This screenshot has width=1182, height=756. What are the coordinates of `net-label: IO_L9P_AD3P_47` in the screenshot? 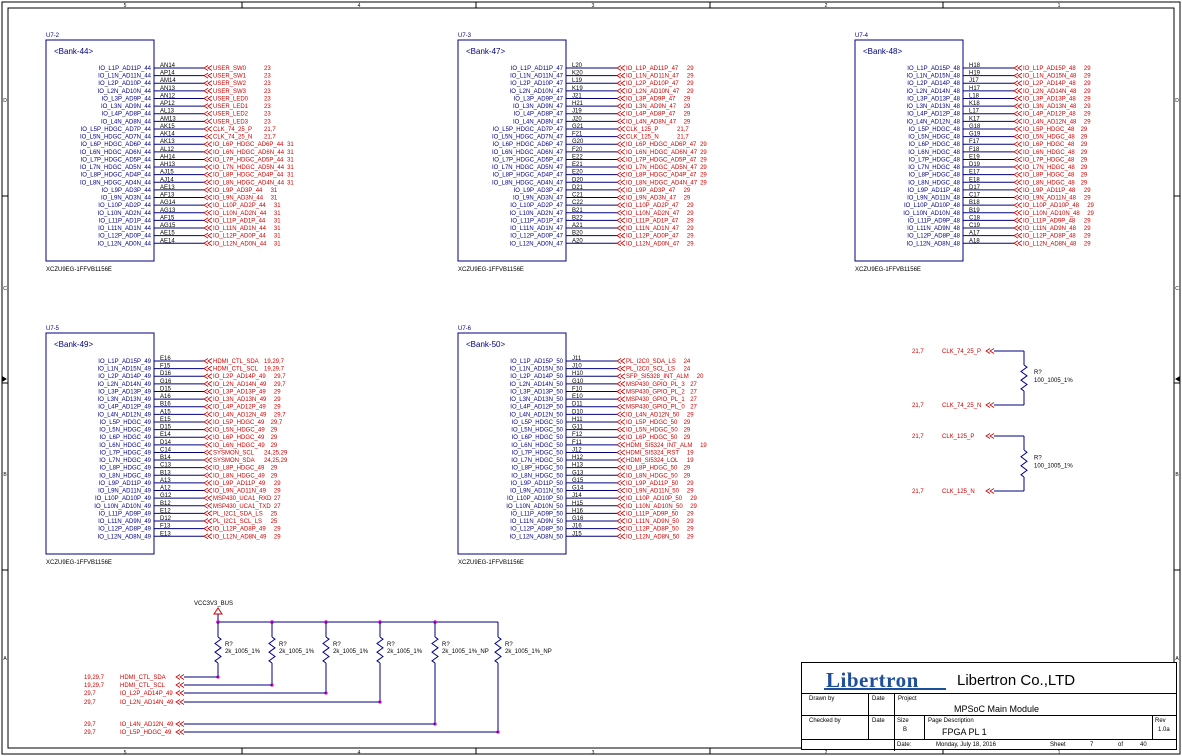 It's located at (651, 191).